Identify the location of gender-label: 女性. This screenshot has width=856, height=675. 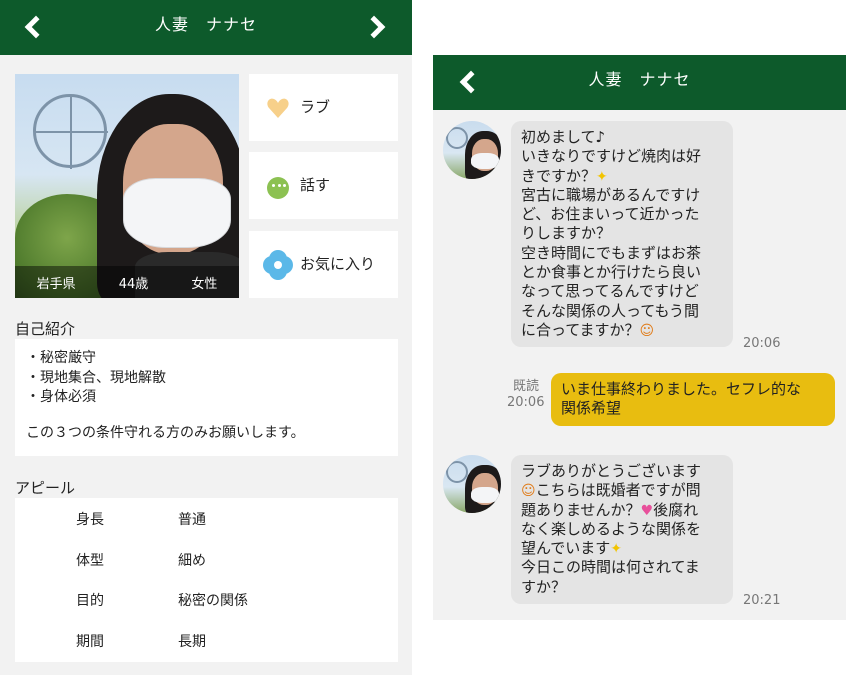
(204, 284).